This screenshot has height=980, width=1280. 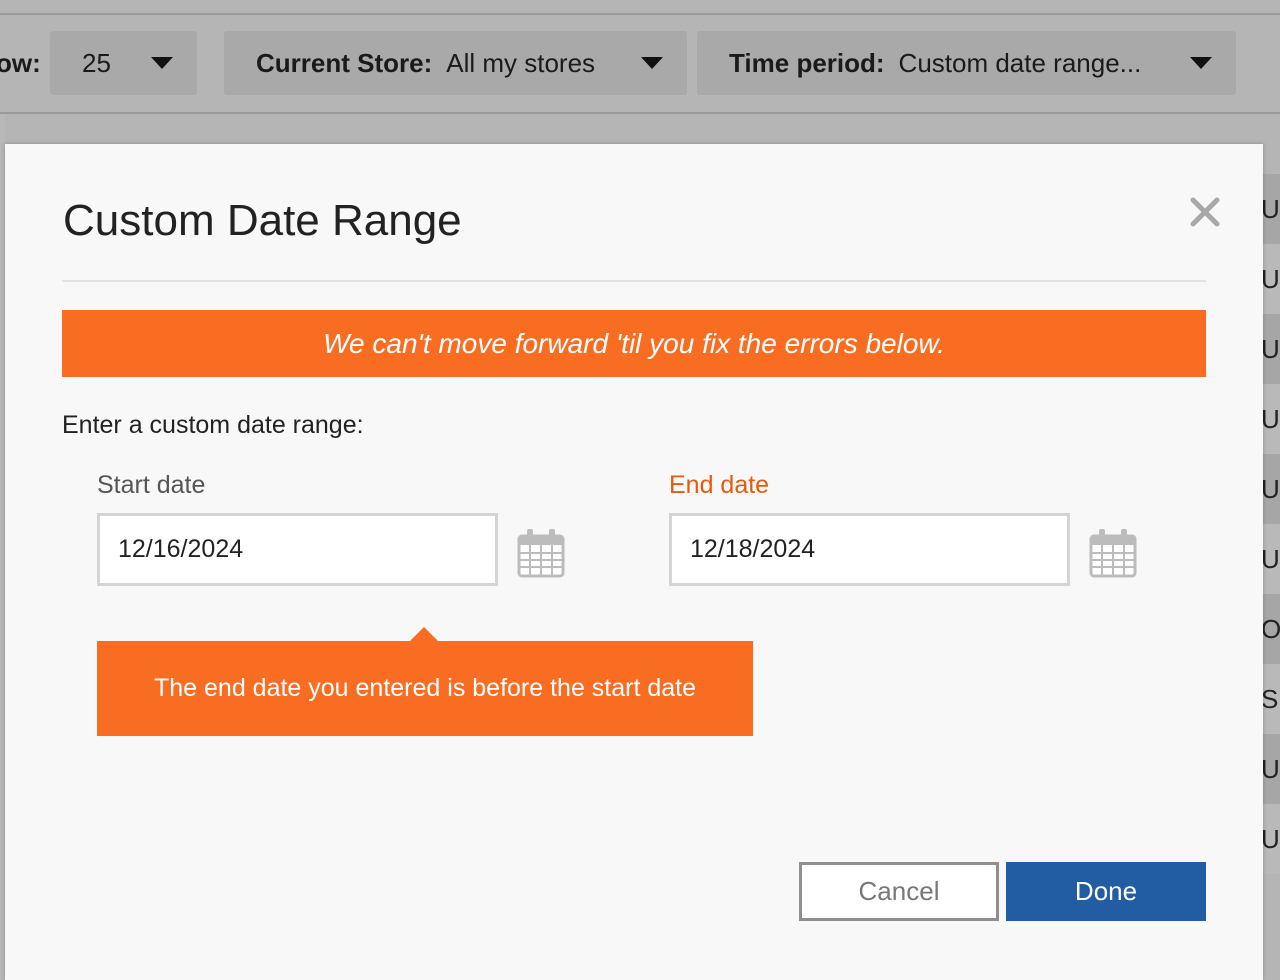 I want to click on date-range-prompt: Enter a custom date range:, so click(x=213, y=425).